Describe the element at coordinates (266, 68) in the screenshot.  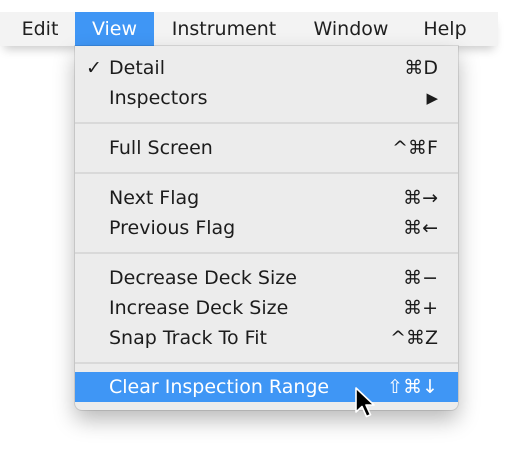
I see `menu-item-detail: ✓ Detail ⌘D` at that location.